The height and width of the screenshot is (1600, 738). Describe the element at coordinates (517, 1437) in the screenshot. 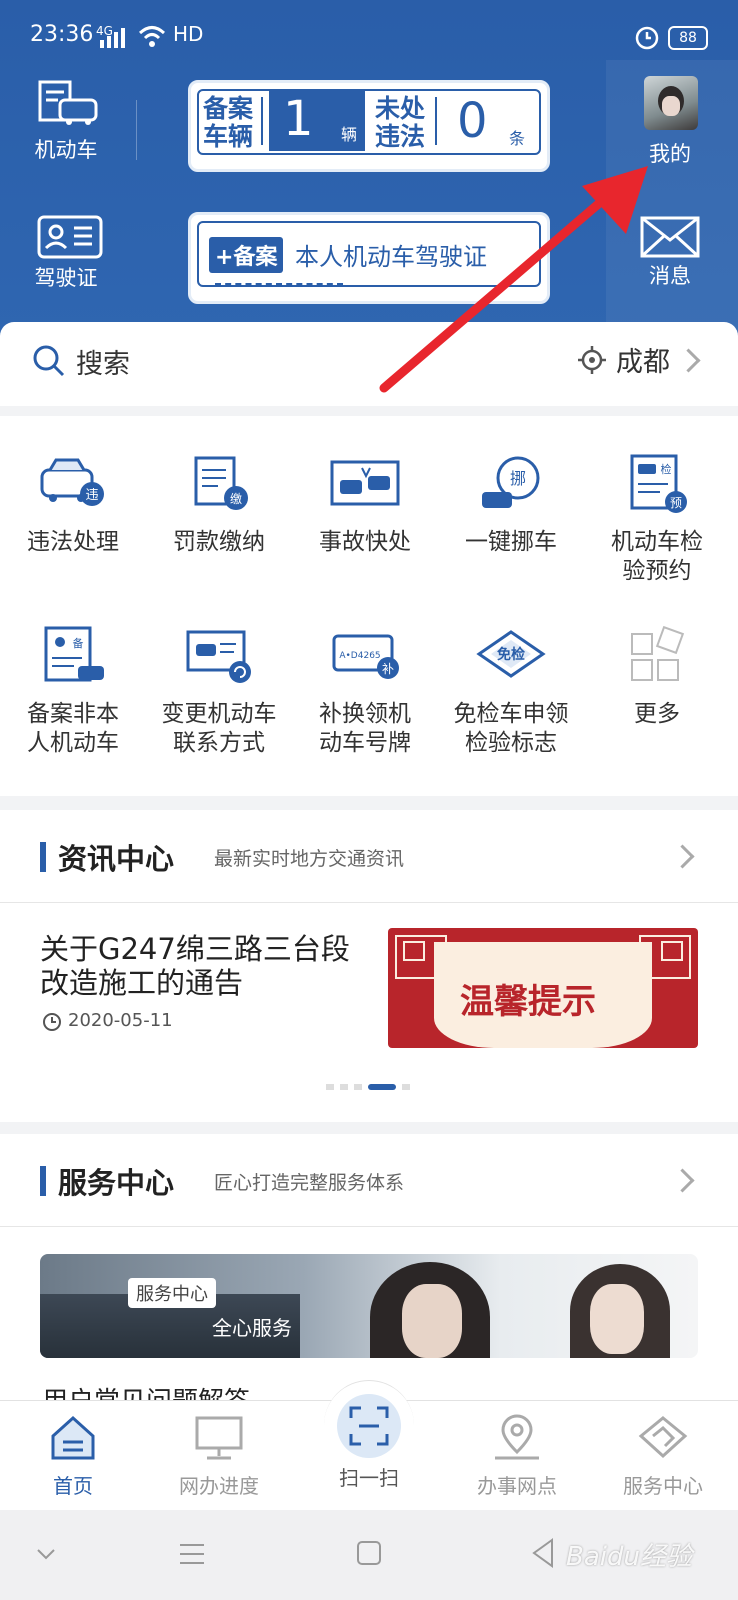

I see `location-icon` at that location.